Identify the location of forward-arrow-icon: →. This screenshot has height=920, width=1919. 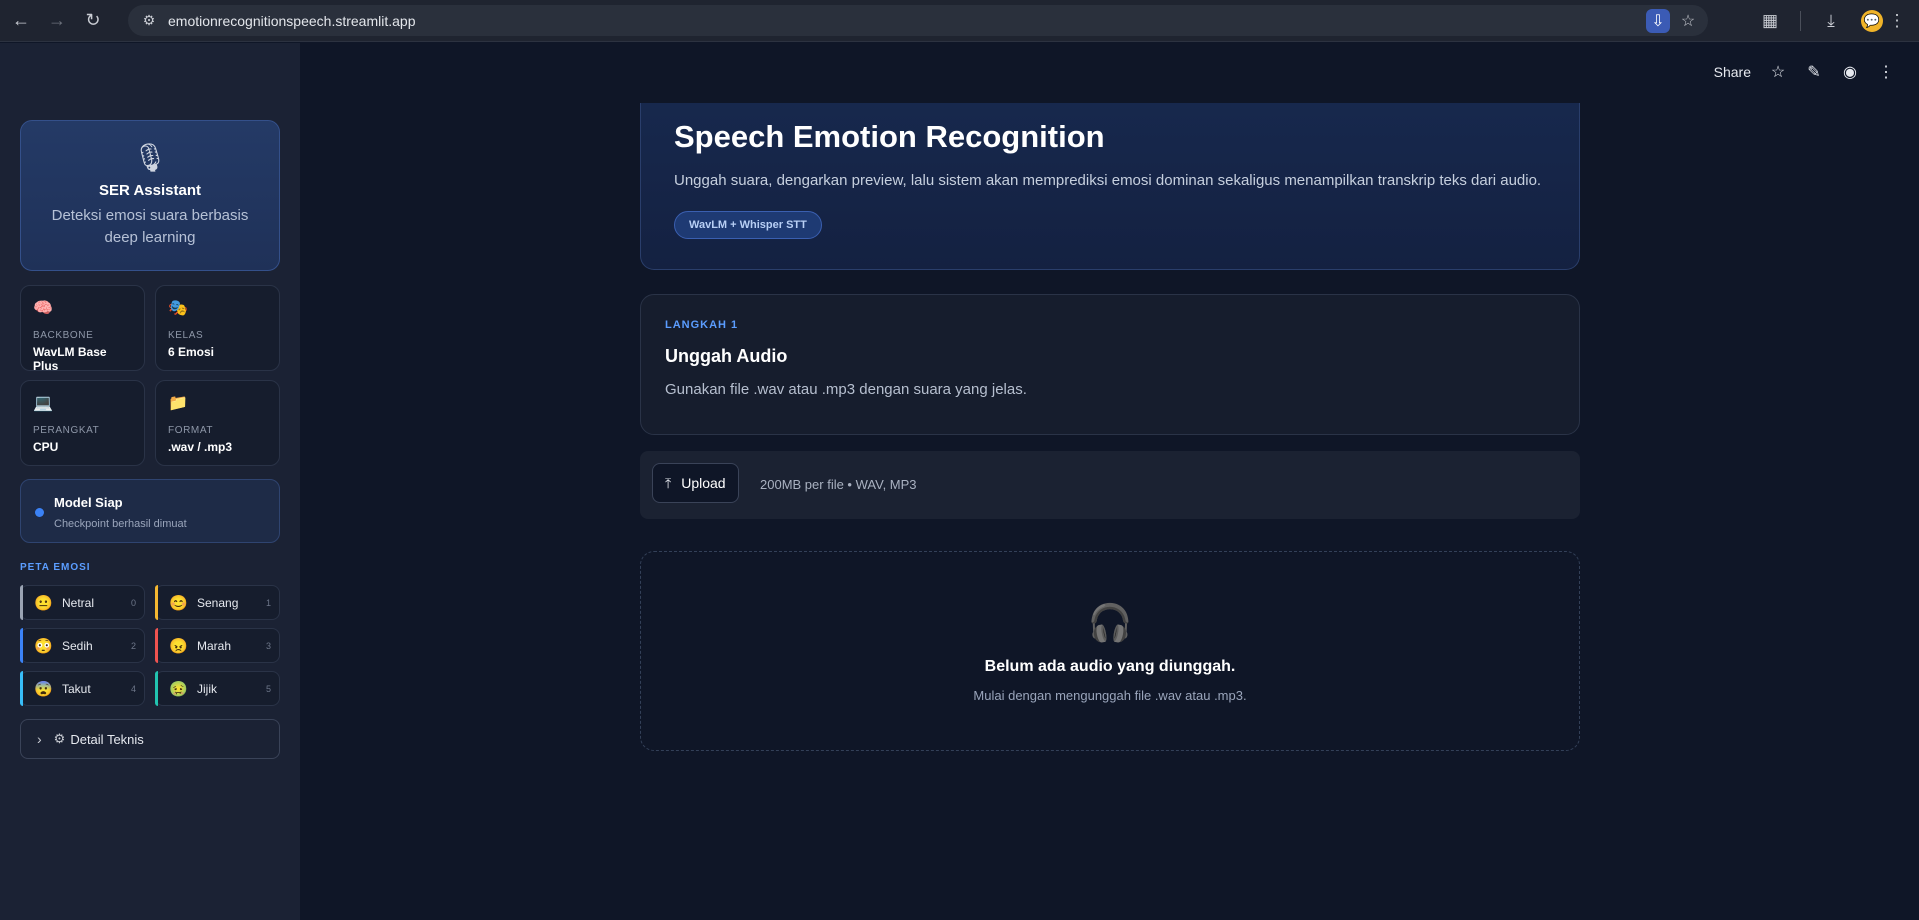
(57, 21).